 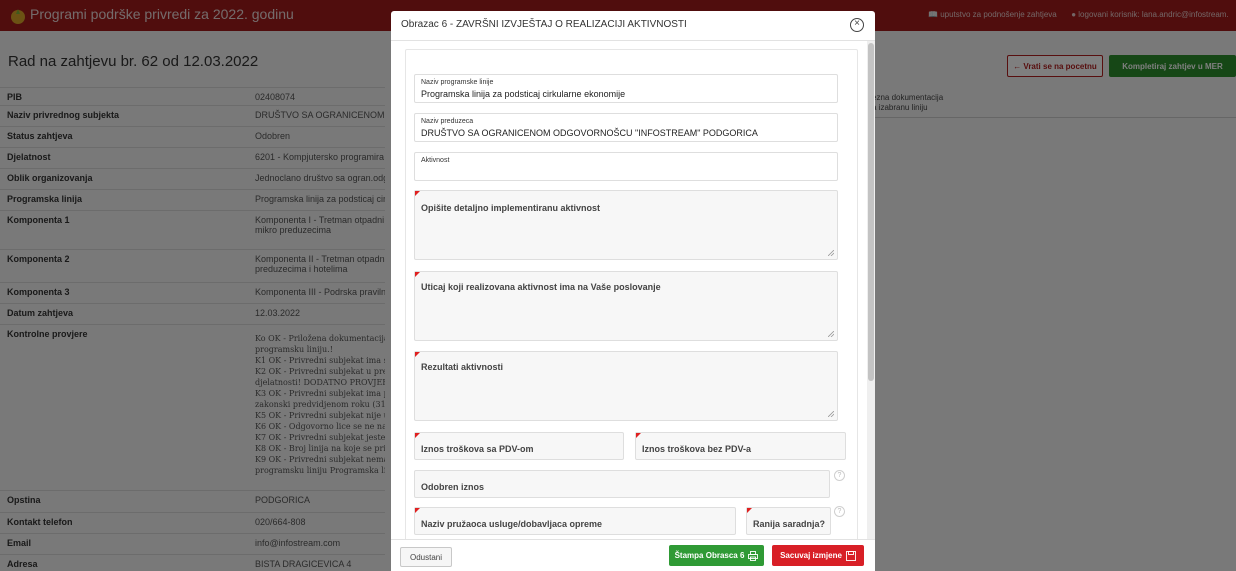 What do you see at coordinates (426, 557) in the screenshot?
I see `cancel-button: Odustani` at bounding box center [426, 557].